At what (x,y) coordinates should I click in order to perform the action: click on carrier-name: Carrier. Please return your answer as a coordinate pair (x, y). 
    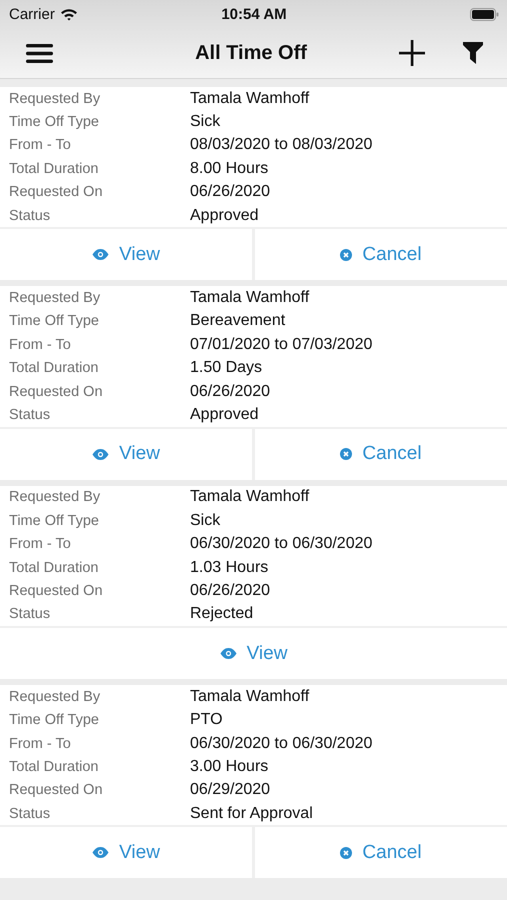
    Looking at the image, I should click on (32, 14).